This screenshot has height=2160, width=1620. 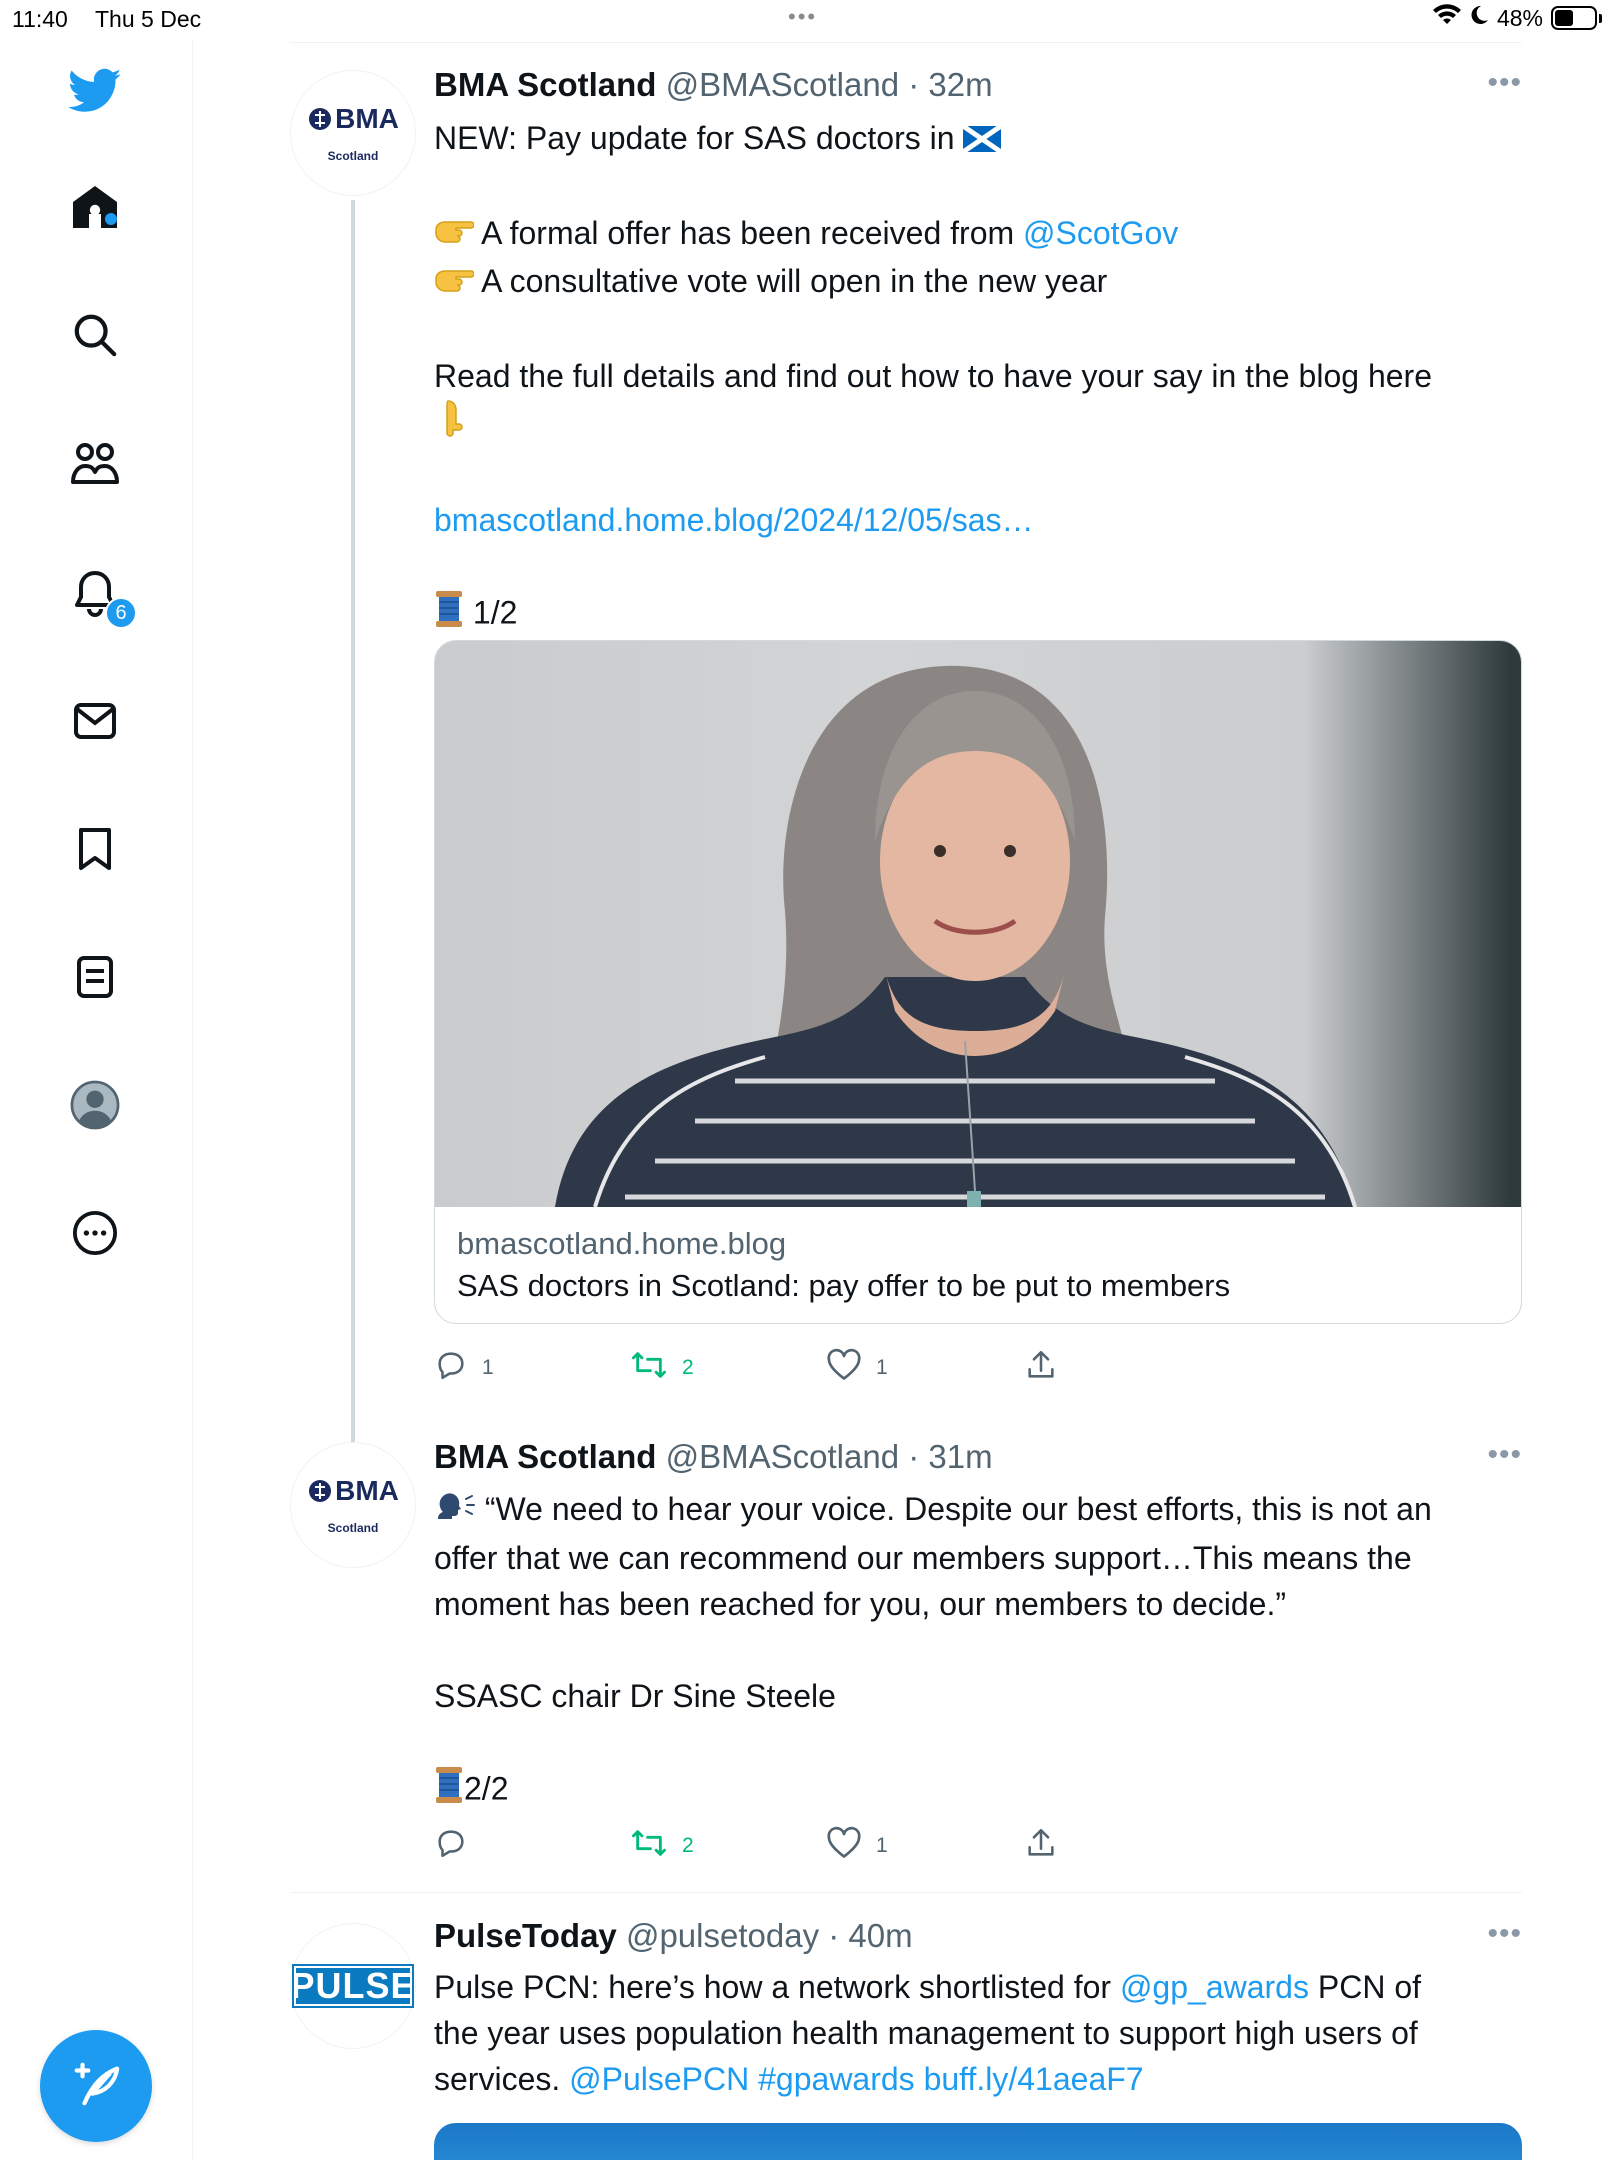 I want to click on thread-counter: 1/2, so click(x=495, y=612).